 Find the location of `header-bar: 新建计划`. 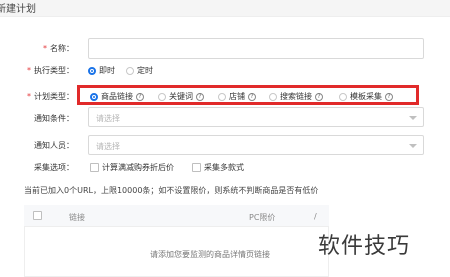

header-bar: 新建计划 is located at coordinates (225, 8).